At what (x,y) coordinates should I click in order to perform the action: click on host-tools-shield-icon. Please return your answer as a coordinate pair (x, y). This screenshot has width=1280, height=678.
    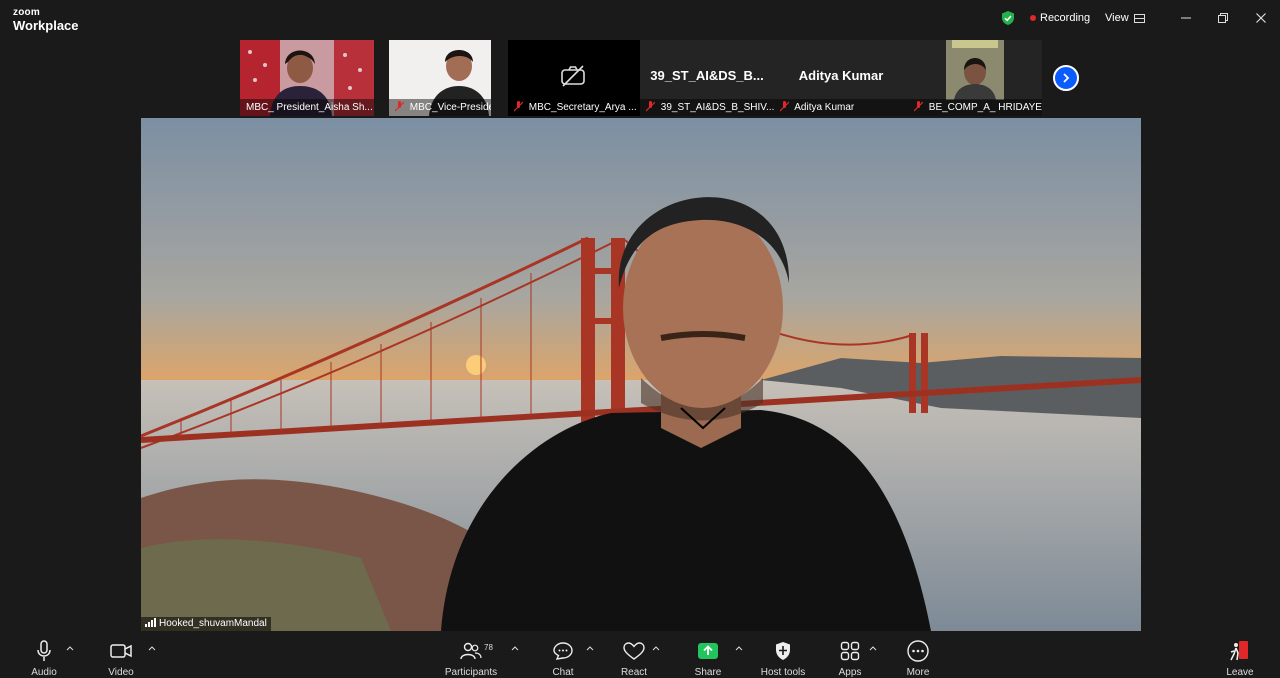
    Looking at the image, I should click on (783, 651).